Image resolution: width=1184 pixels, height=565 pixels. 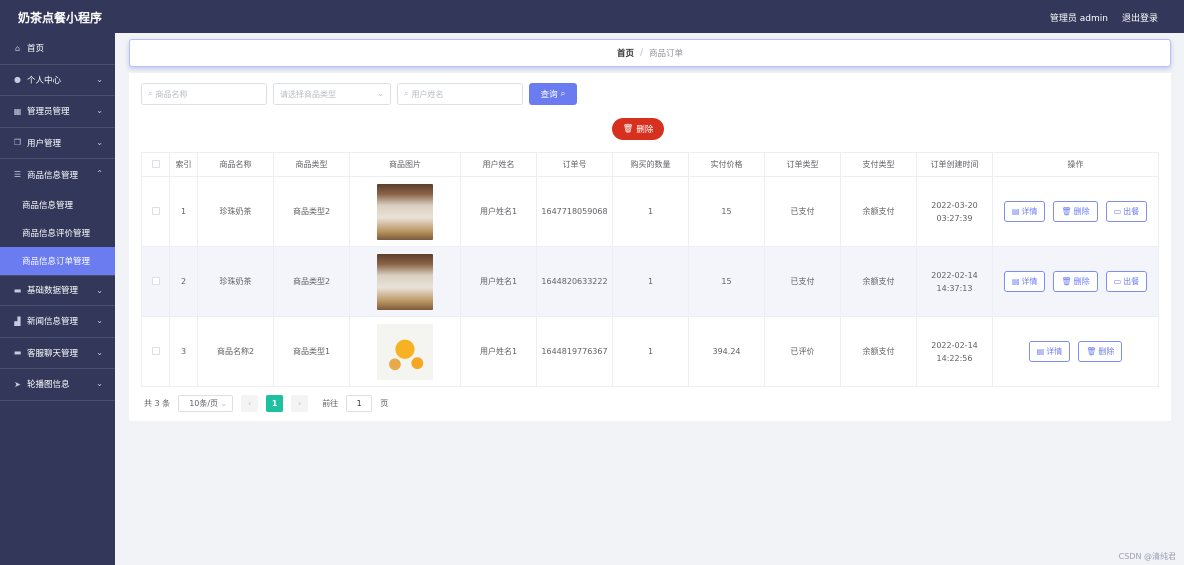 What do you see at coordinates (250, 403) in the screenshot?
I see `prev-page-button: ‹` at bounding box center [250, 403].